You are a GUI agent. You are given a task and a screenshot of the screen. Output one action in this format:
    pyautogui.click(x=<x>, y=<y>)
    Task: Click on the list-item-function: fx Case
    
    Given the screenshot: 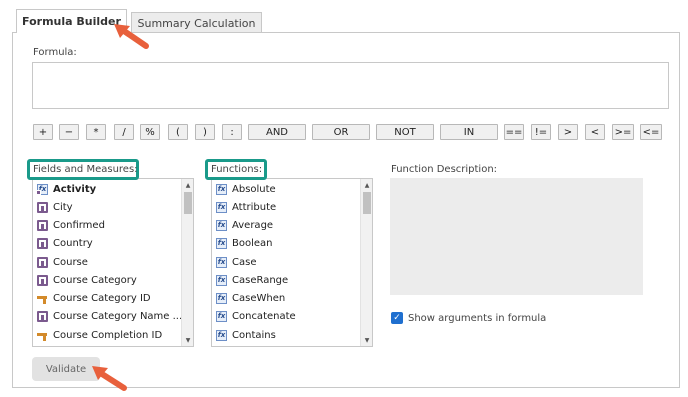 What is the action you would take?
    pyautogui.click(x=236, y=262)
    